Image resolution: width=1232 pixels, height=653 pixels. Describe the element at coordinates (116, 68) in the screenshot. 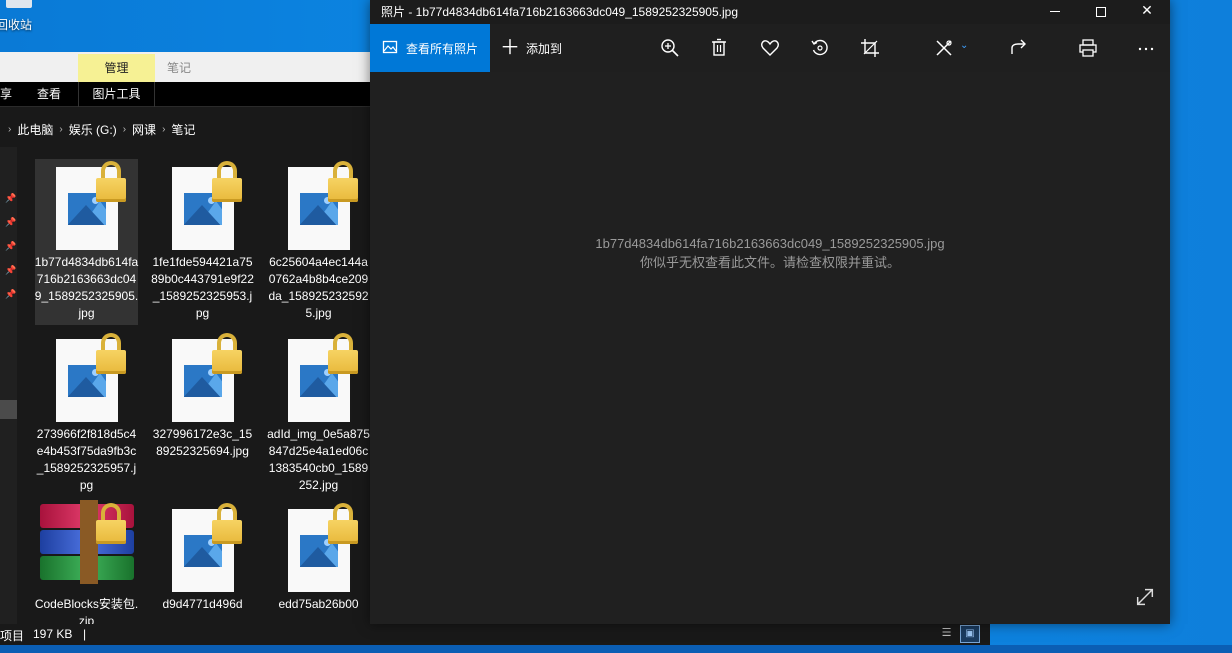

I see `tab-manage: 管理` at that location.